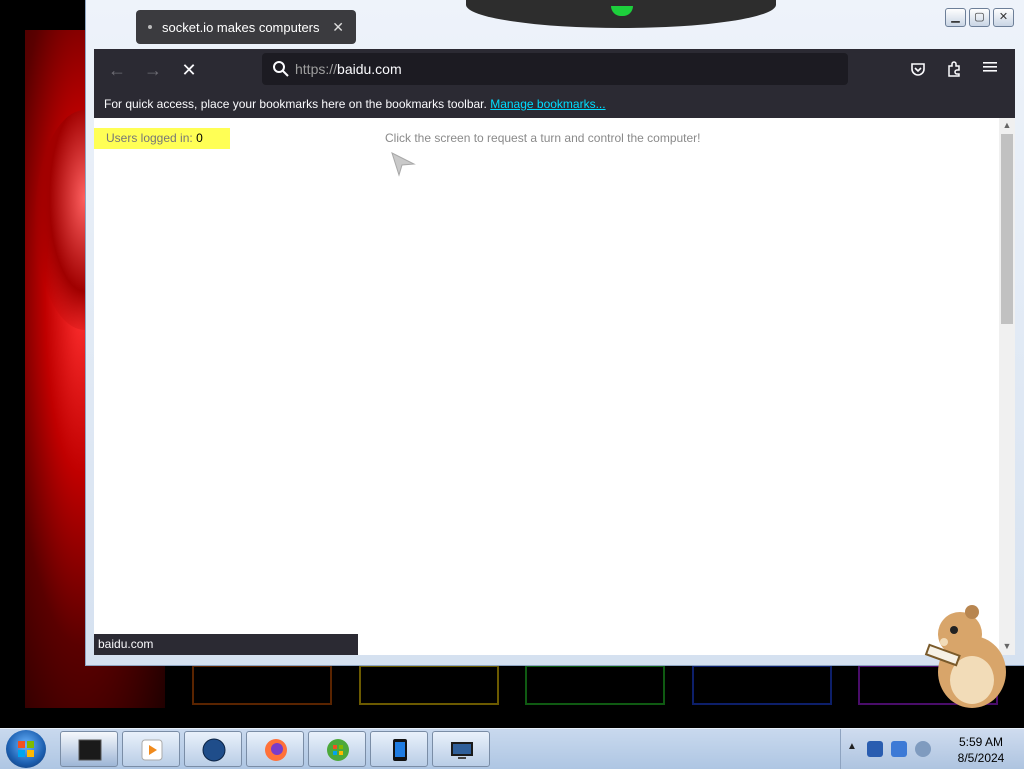 This screenshot has width=1024, height=769. I want to click on address-bar: https://baidu.com, so click(555, 69).